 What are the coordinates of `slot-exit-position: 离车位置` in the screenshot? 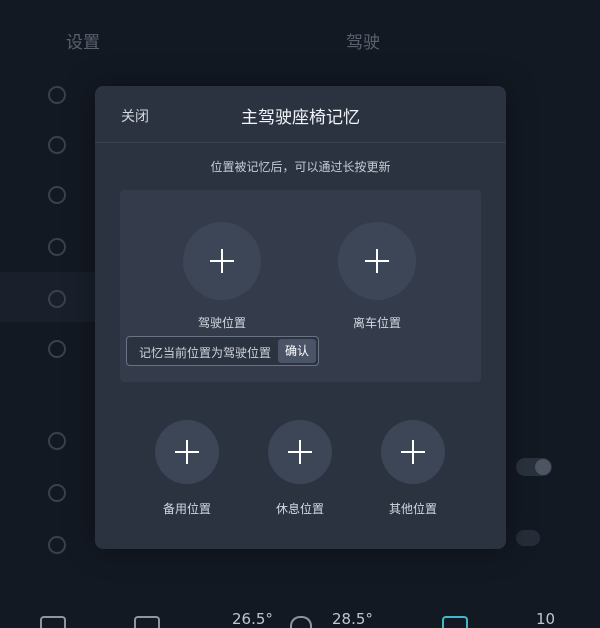 It's located at (377, 276).